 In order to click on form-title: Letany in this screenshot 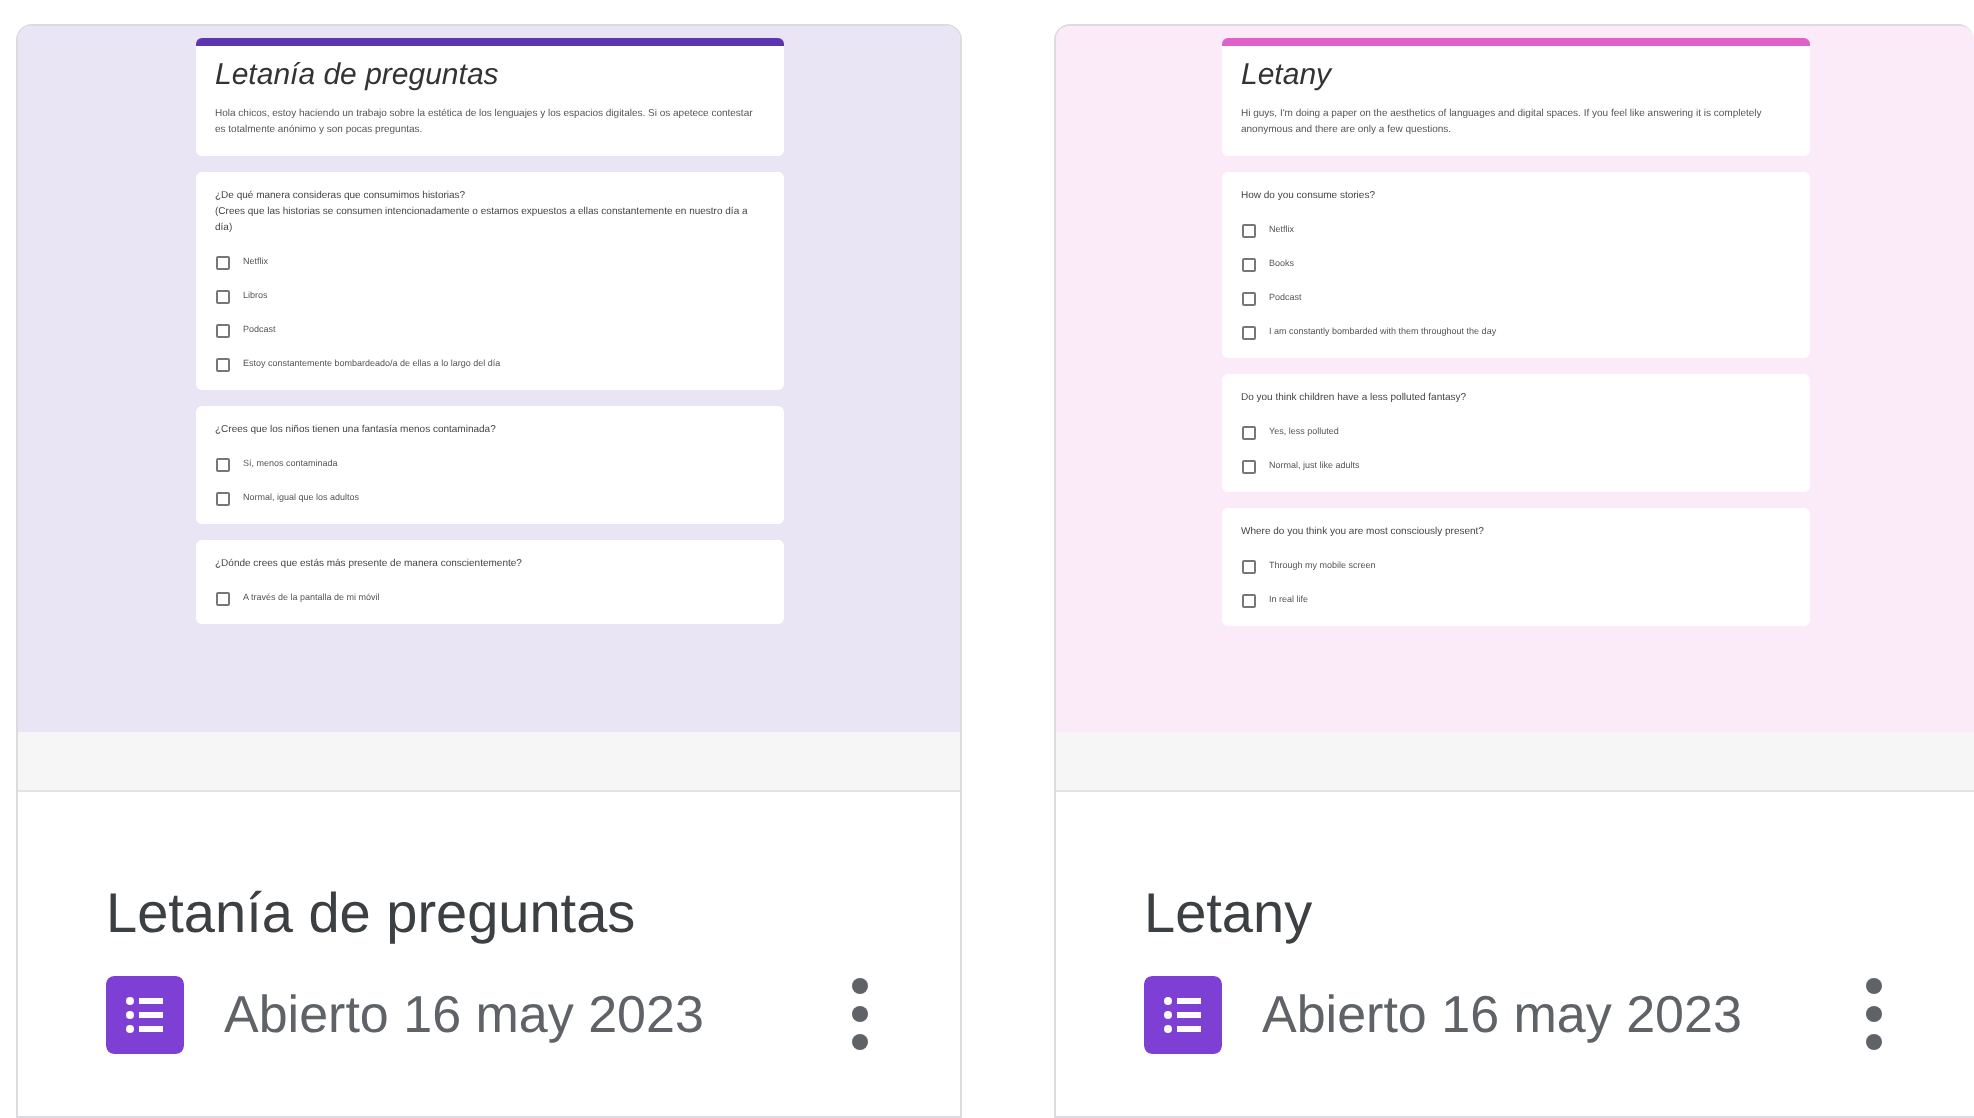, I will do `click(1288, 76)`.